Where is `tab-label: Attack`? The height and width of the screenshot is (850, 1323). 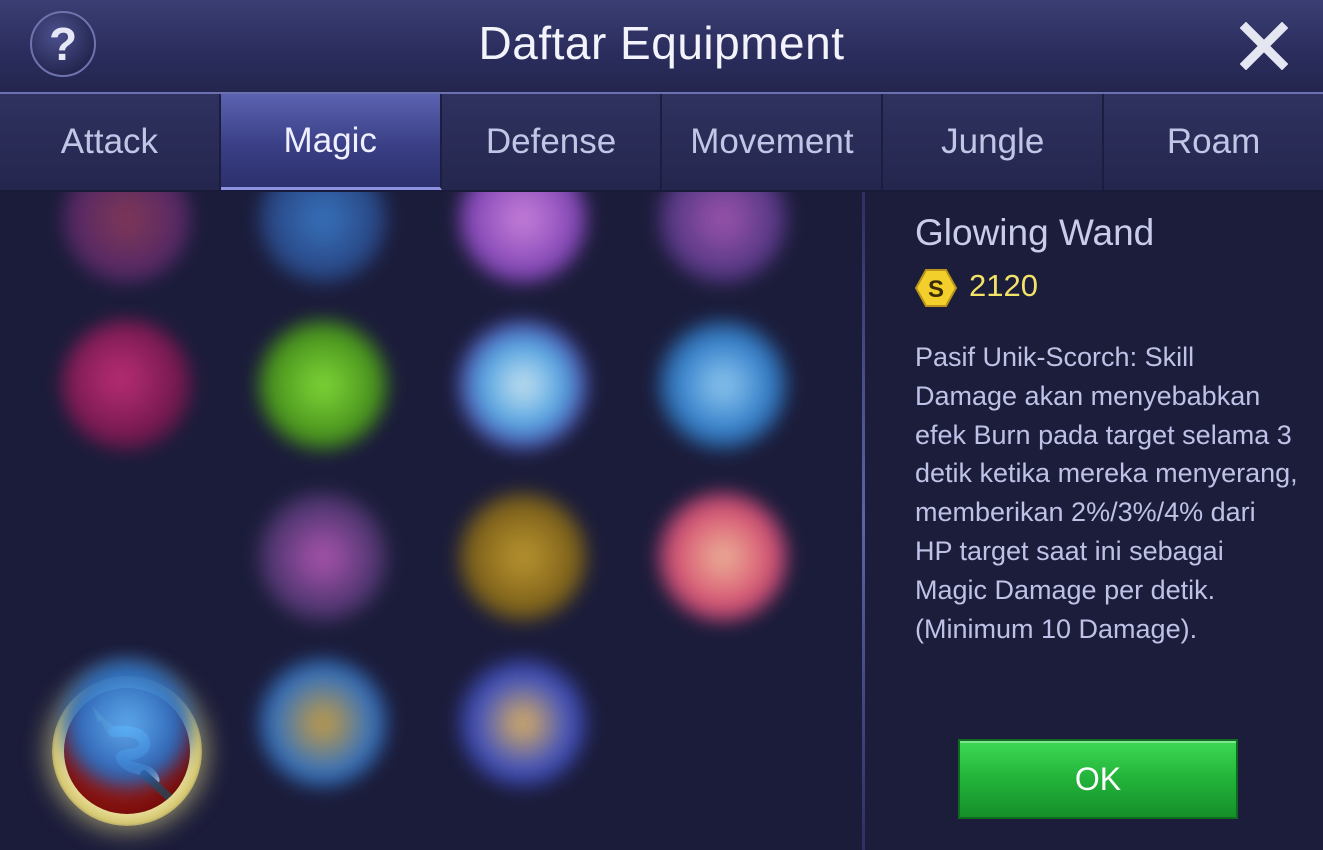 tab-label: Attack is located at coordinates (109, 141).